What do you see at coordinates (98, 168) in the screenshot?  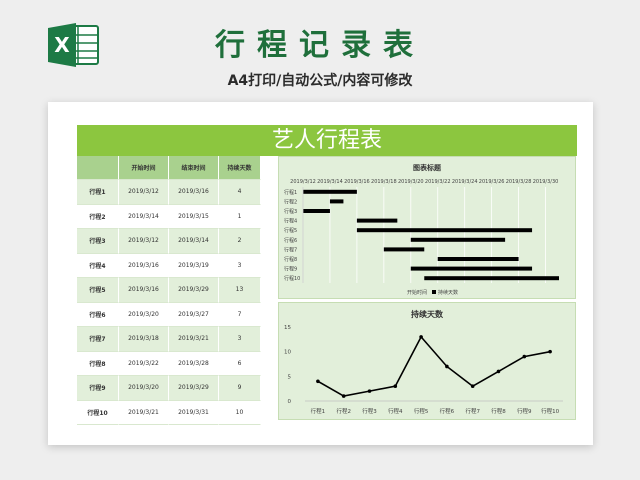 I see `table-header-cell` at bounding box center [98, 168].